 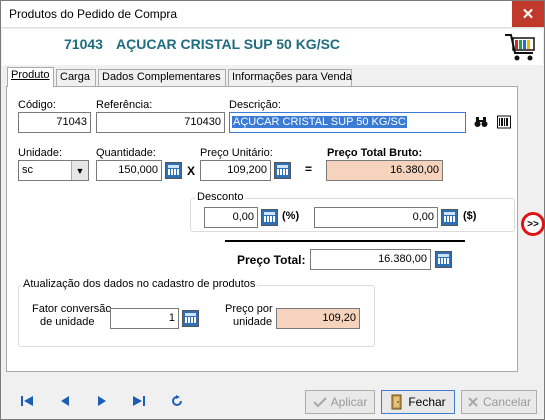 What do you see at coordinates (67, 322) in the screenshot?
I see `fator-label-line2: de unidade` at bounding box center [67, 322].